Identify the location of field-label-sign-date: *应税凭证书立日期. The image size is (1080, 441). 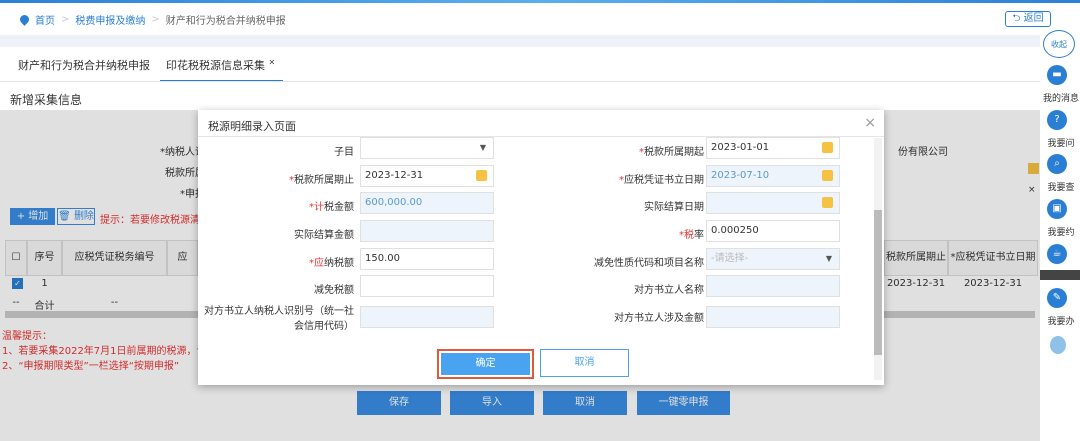
(661, 180).